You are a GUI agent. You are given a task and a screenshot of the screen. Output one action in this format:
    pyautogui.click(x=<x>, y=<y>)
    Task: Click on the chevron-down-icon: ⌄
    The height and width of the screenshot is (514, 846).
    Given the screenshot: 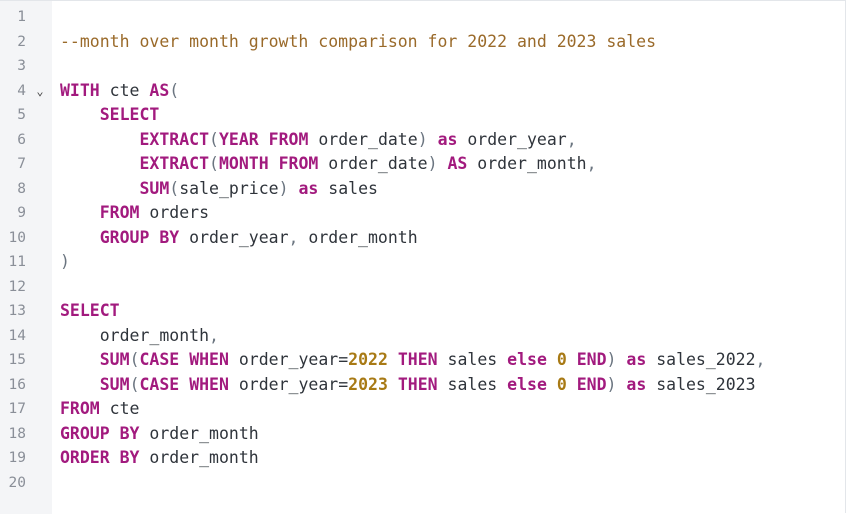 What is the action you would take?
    pyautogui.click(x=40, y=91)
    